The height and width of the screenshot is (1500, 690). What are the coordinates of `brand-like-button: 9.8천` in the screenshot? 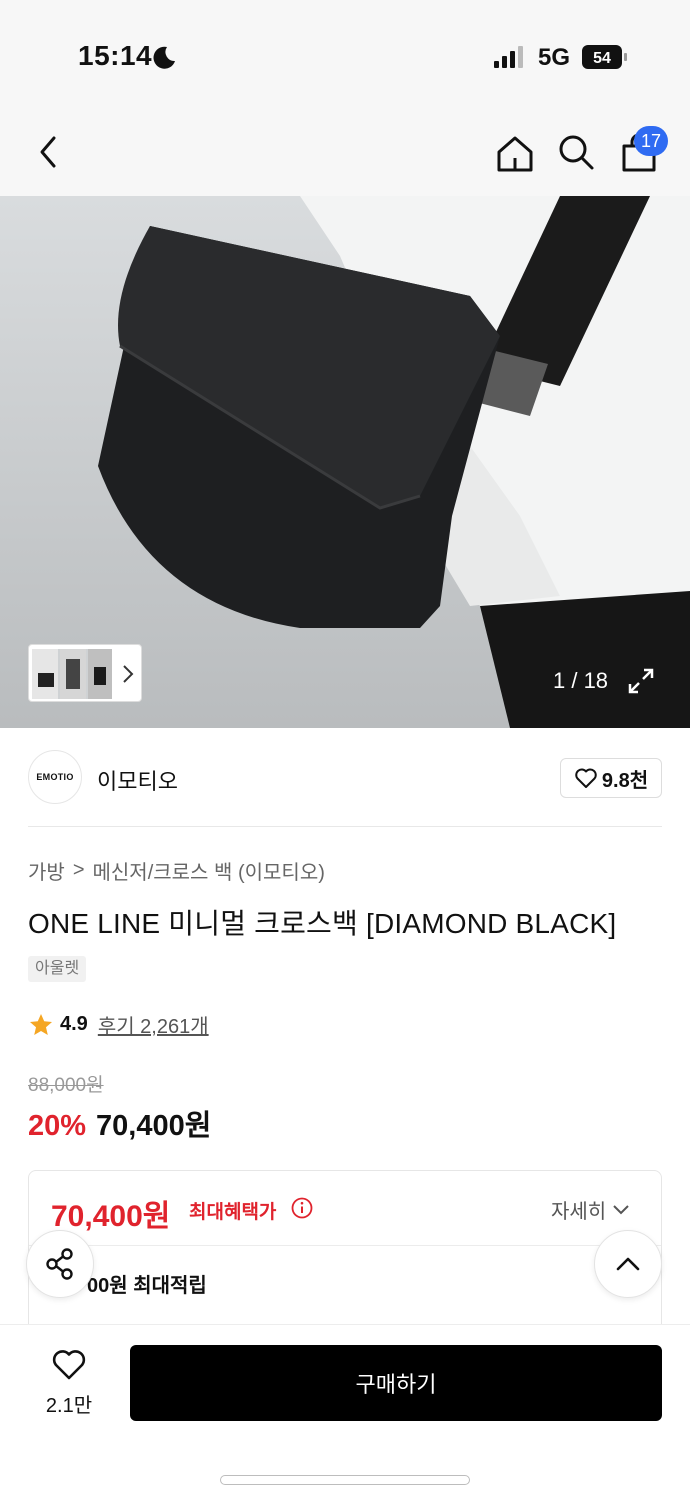 It's located at (611, 778).